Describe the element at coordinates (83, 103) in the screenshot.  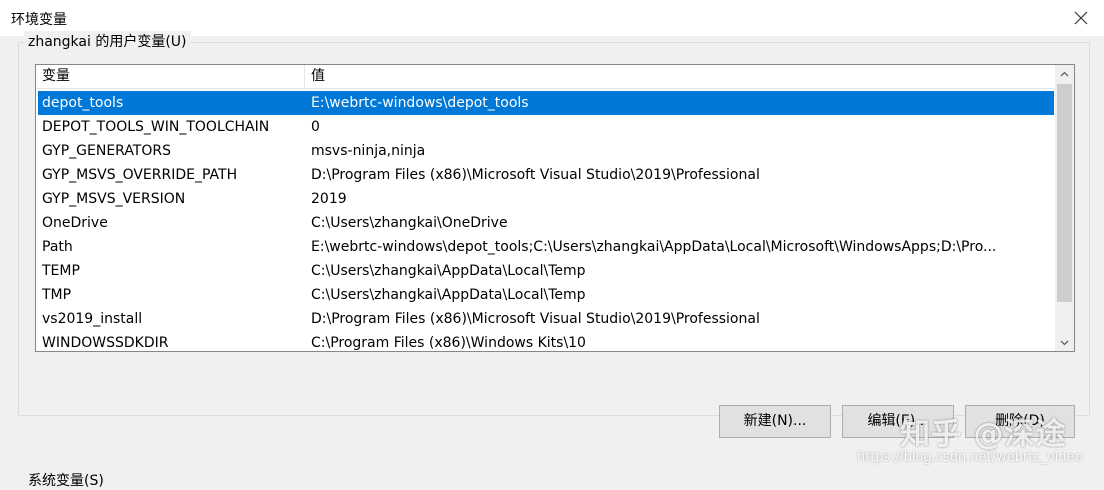
I see `variable-name: depot_tools` at that location.